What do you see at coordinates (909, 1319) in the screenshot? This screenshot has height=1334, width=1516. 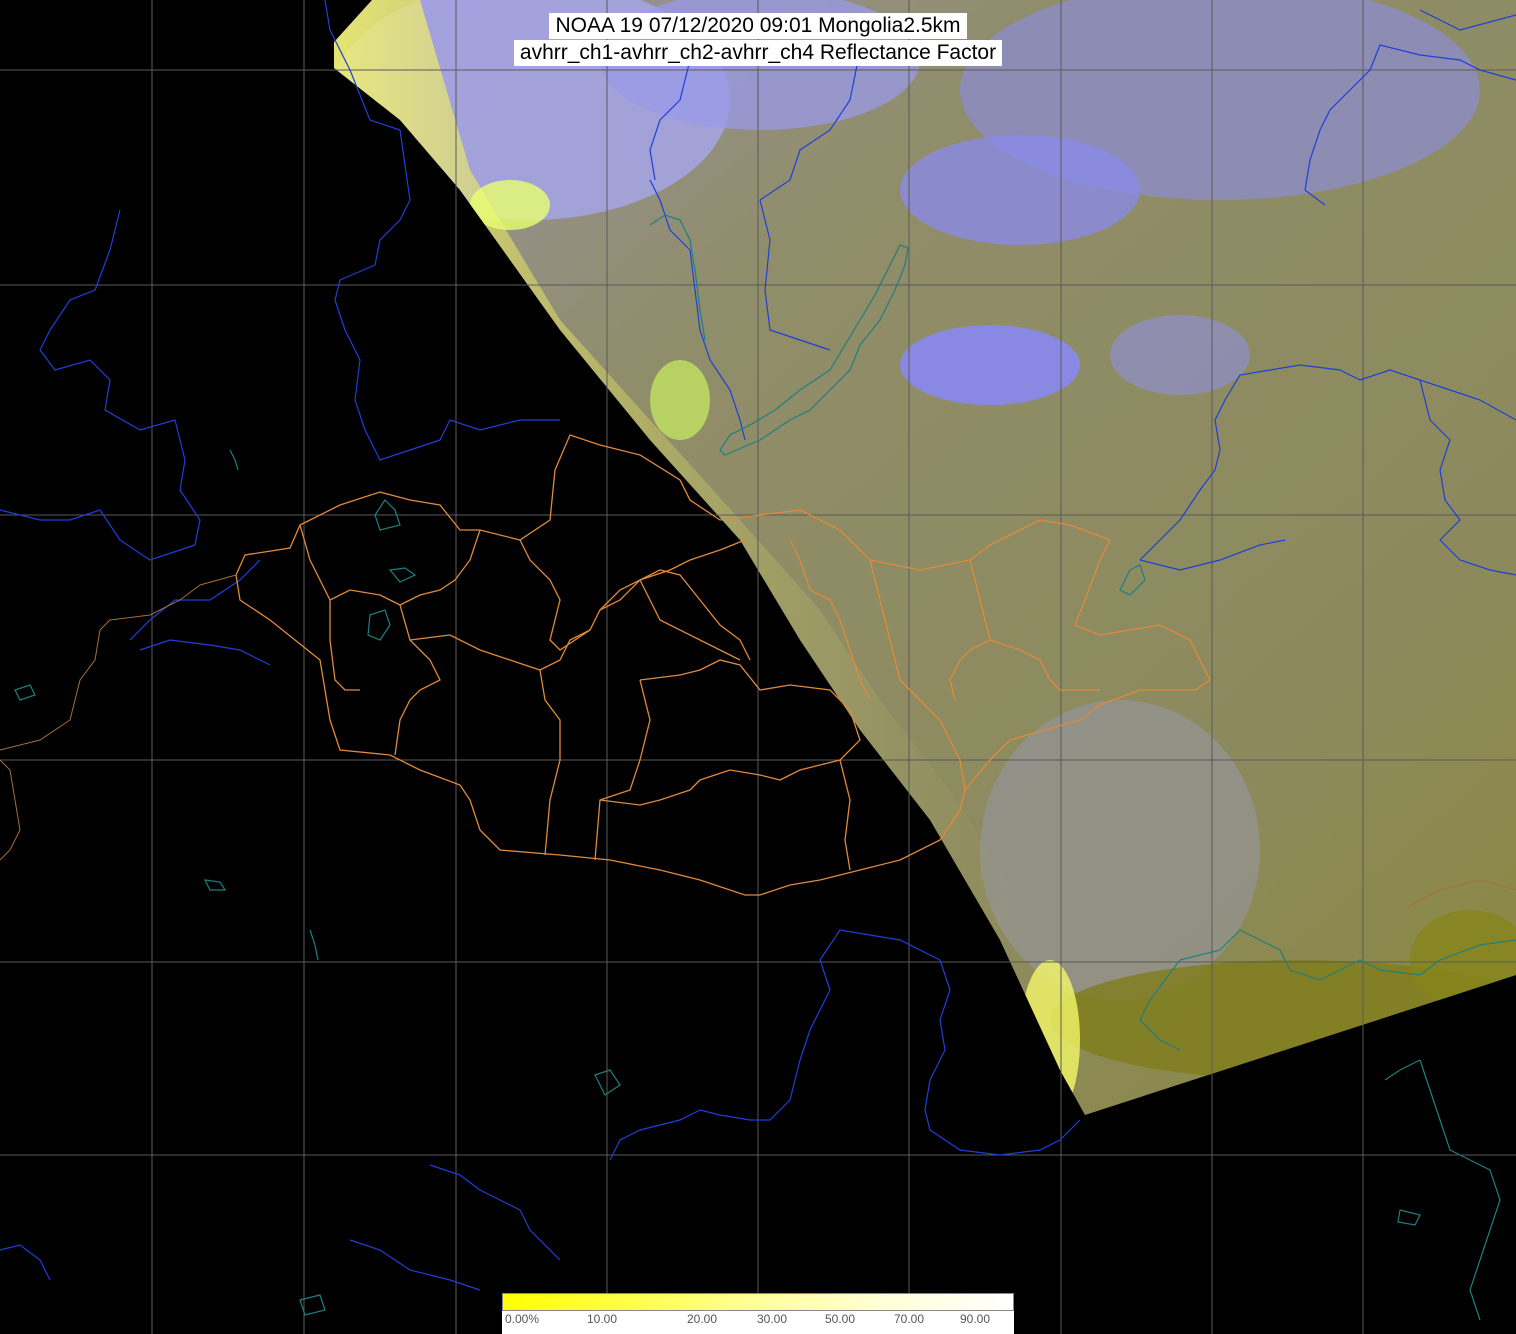 I see `colorbar-label: 70.00` at bounding box center [909, 1319].